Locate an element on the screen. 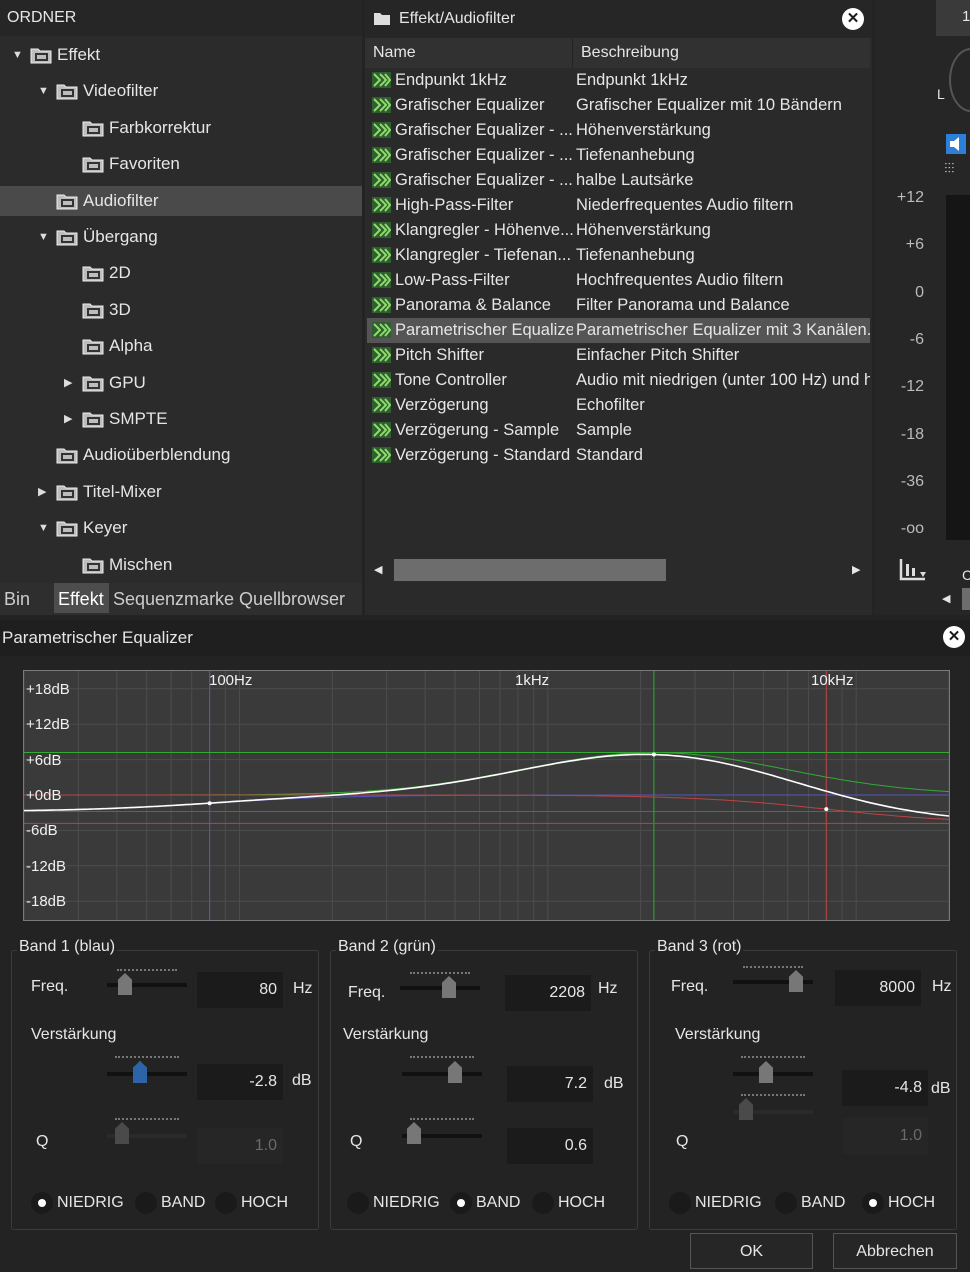 The width and height of the screenshot is (970, 1272). effect-description: Standard is located at coordinates (609, 455).